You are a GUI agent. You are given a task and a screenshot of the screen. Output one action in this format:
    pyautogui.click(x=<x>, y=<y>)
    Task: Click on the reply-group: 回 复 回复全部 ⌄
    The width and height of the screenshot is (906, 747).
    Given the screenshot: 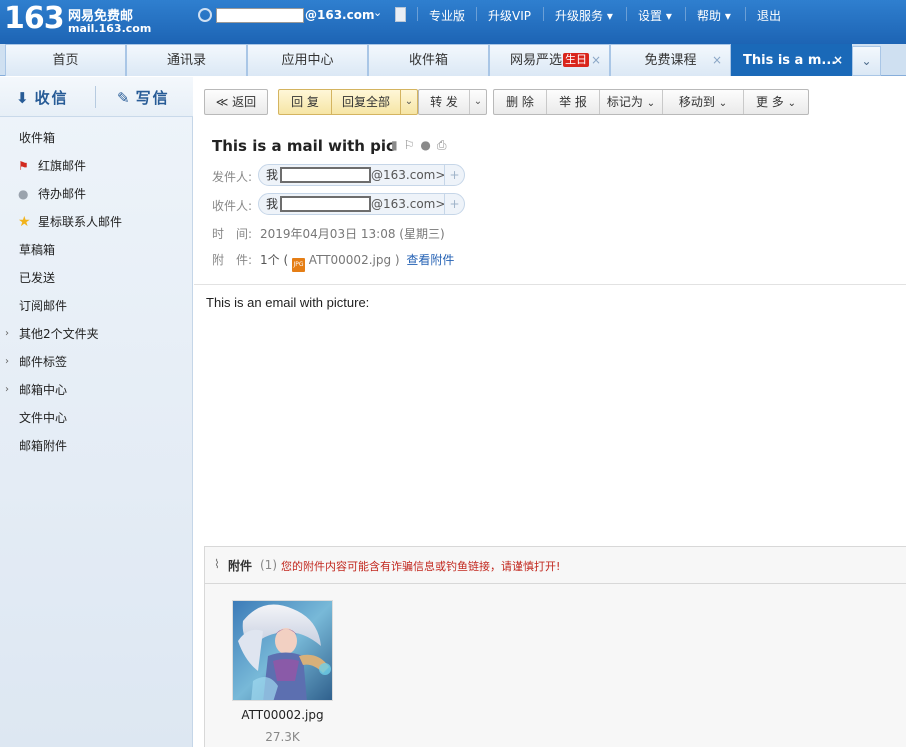 What is the action you would take?
    pyautogui.click(x=348, y=102)
    